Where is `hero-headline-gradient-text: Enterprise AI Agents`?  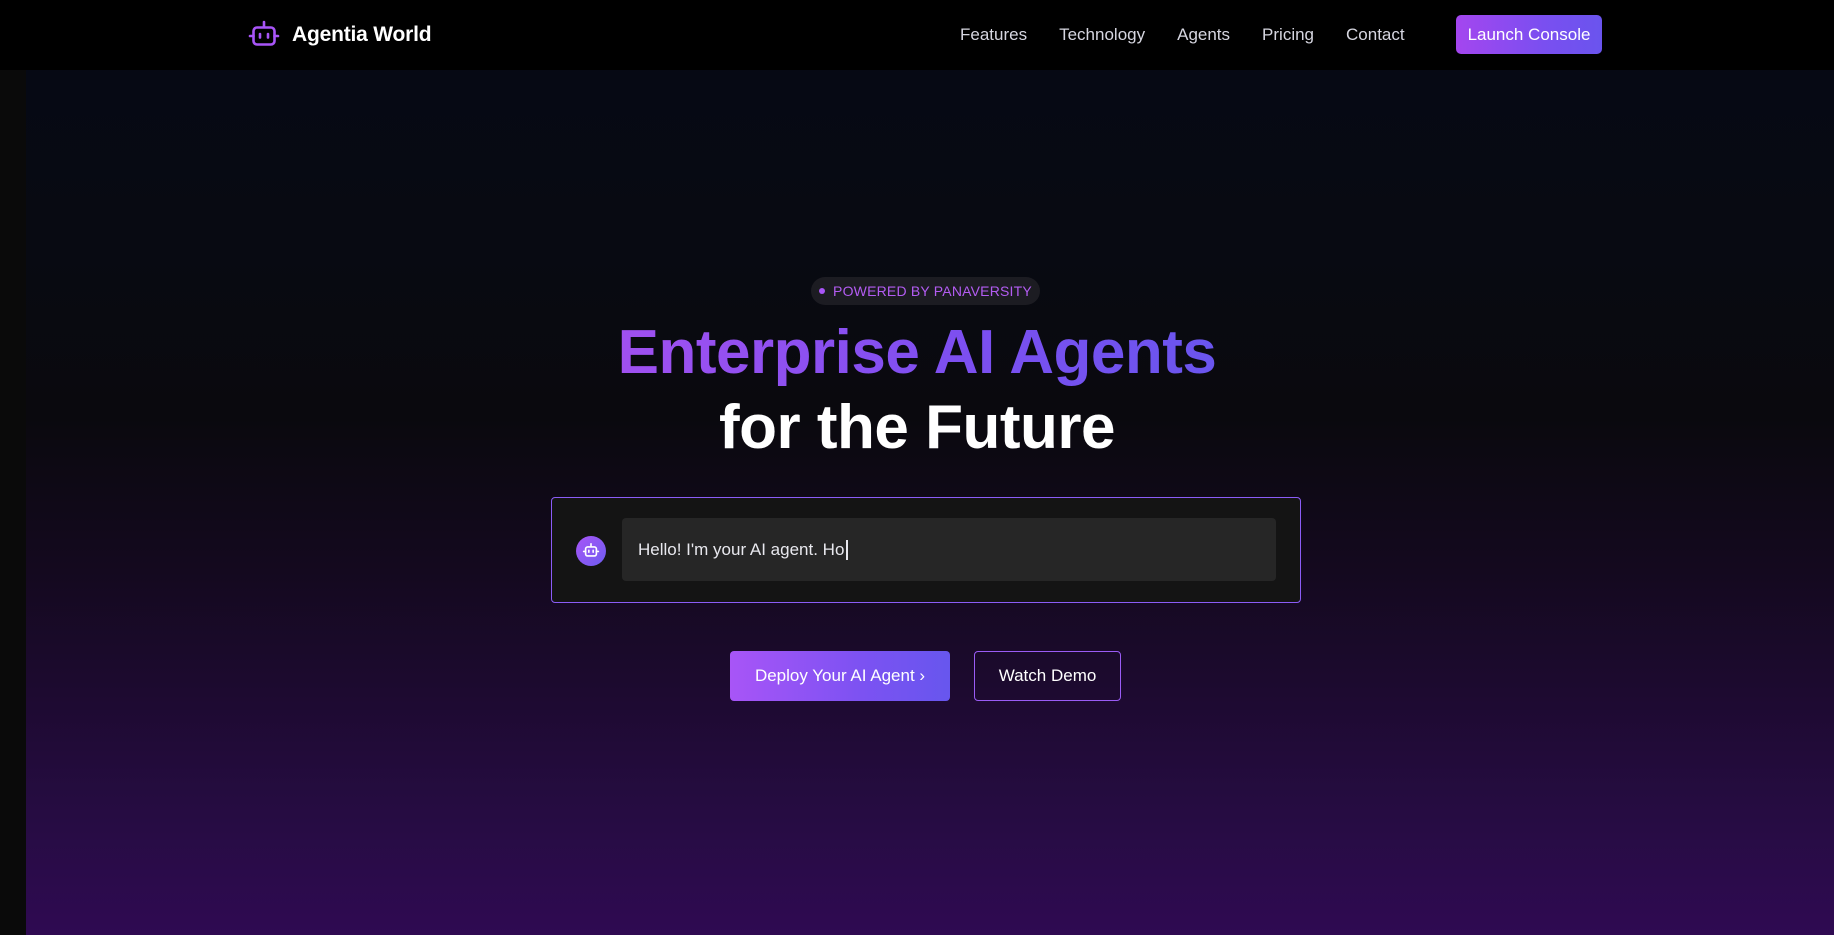 hero-headline-gradient-text: Enterprise AI Agents is located at coordinates (917, 352).